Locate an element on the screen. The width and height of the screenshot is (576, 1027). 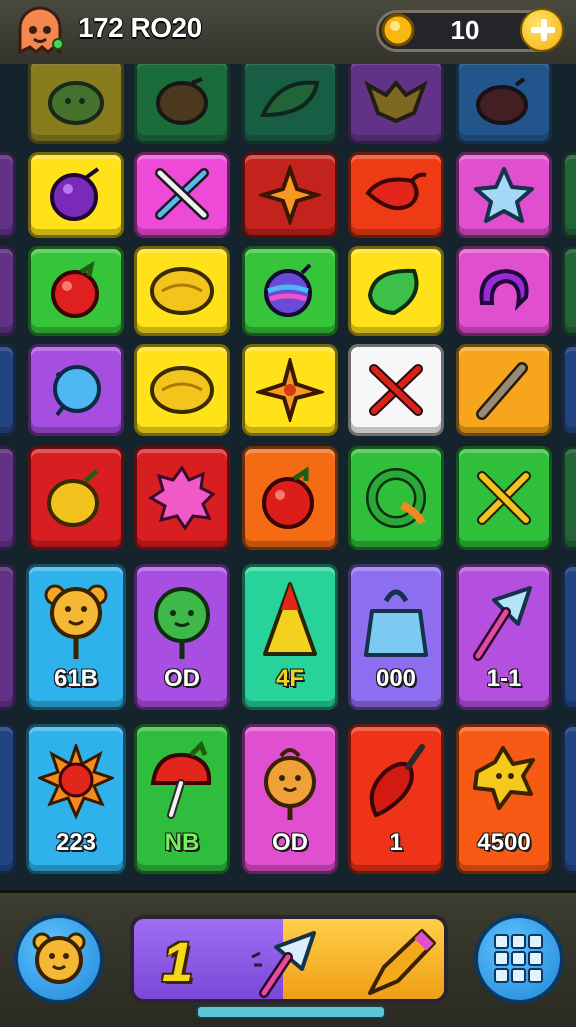
ghost-mascot-icon is located at coordinates (40, 32).